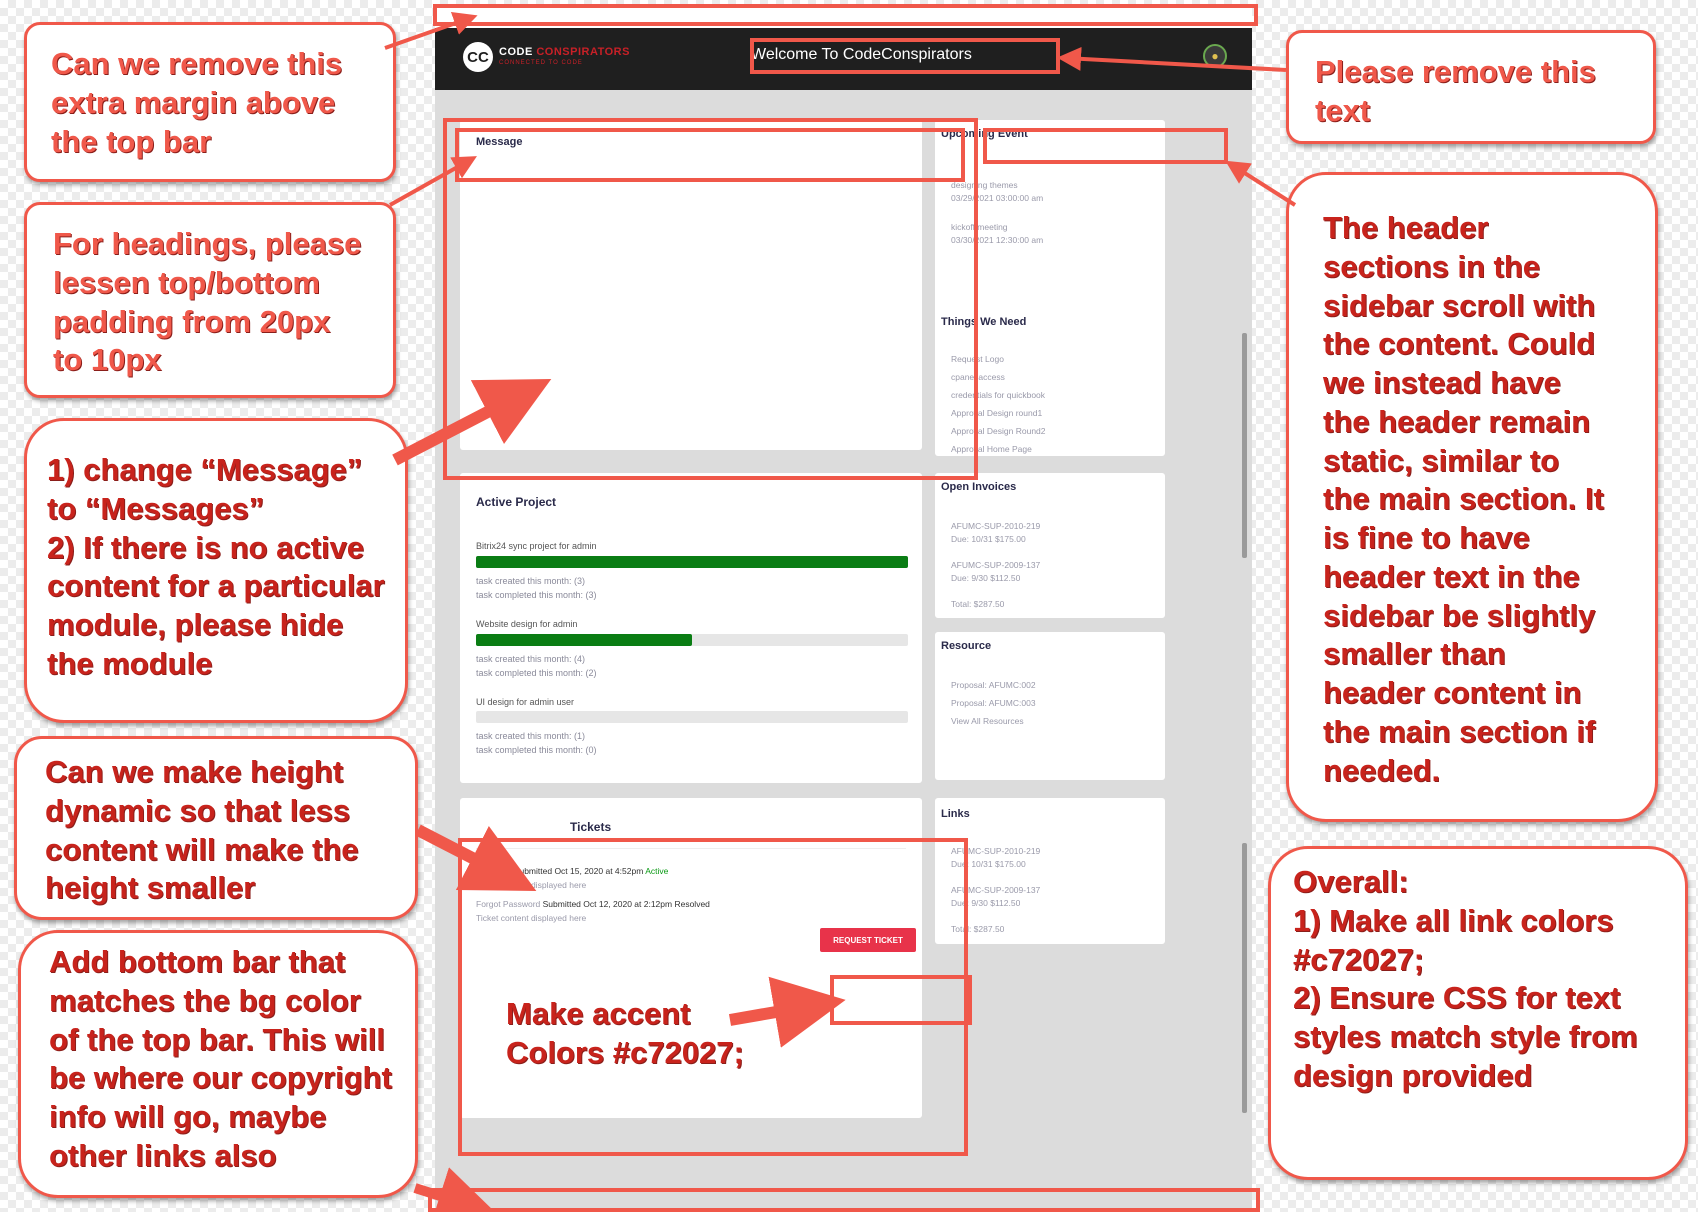 This screenshot has width=1698, height=1212. Describe the element at coordinates (787, 1012) in the screenshot. I see `arrow-accent` at that location.